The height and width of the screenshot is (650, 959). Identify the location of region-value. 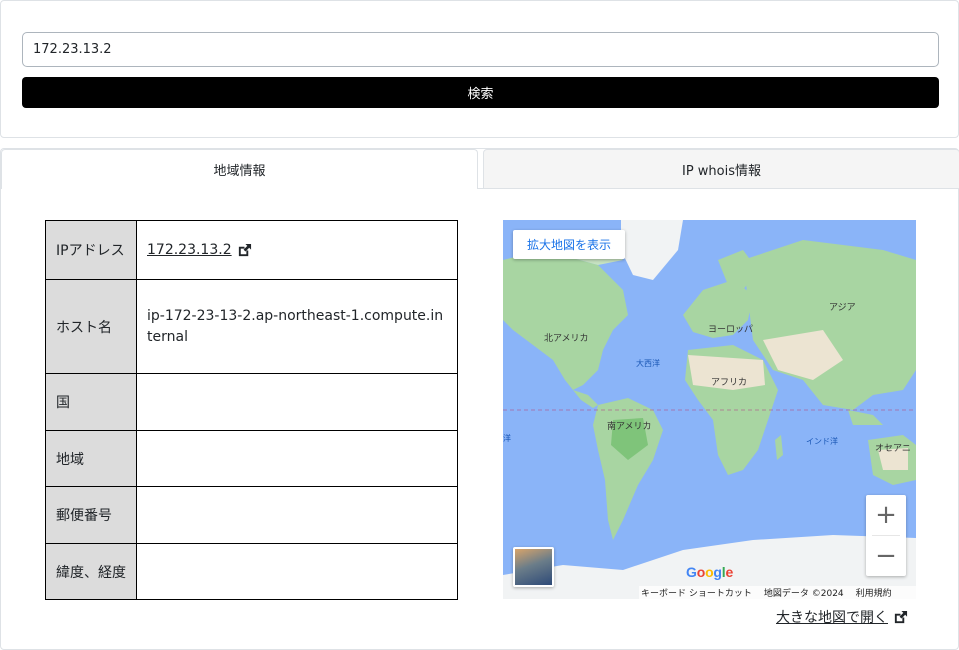
(297, 458).